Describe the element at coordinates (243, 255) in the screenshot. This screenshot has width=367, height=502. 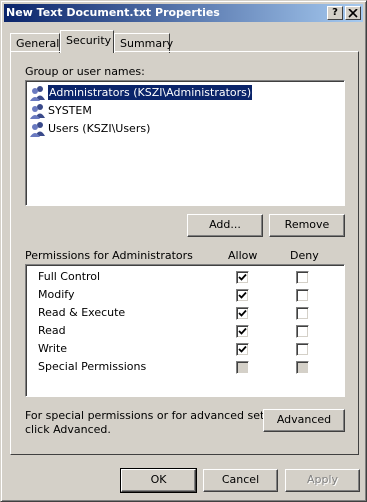
I see `allow-header: Allow` at that location.